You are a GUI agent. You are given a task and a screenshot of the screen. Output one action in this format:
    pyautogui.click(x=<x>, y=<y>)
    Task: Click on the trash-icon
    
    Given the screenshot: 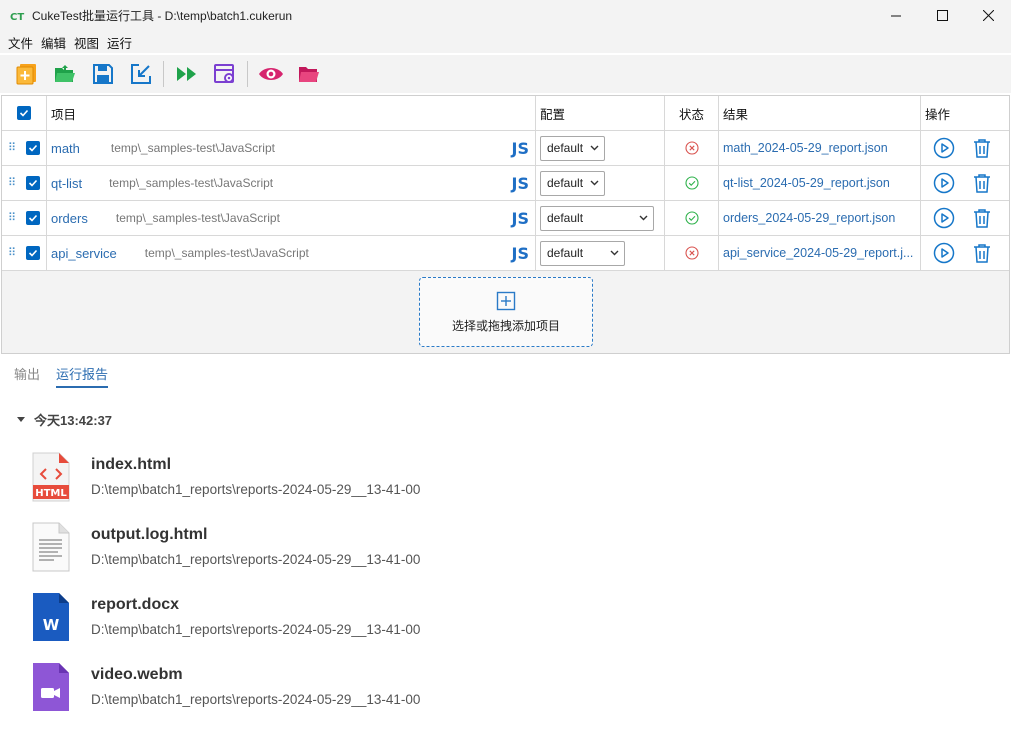 What is the action you would take?
    pyautogui.click(x=982, y=253)
    